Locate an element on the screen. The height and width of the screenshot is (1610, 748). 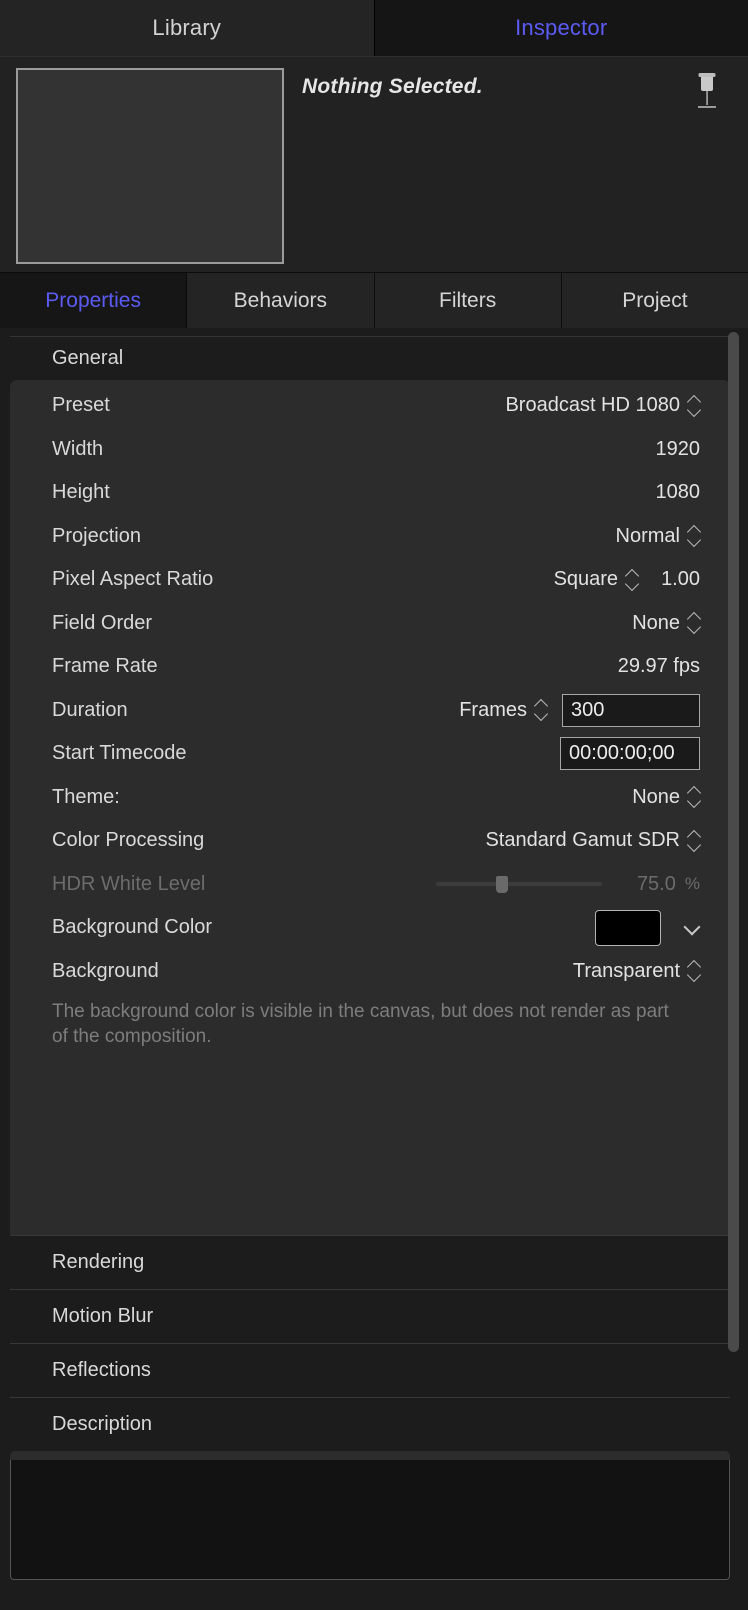
inspector-tab-bar: Properties Behaviors Filters Project is located at coordinates (374, 300).